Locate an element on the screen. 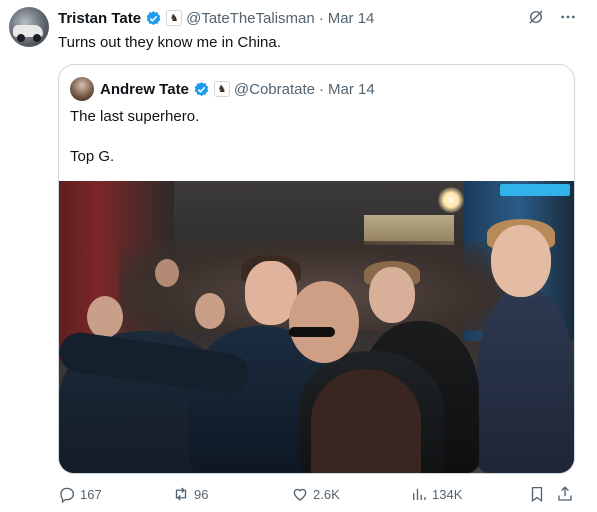  tweet-text: Turns out they know me in China. is located at coordinates (169, 42).